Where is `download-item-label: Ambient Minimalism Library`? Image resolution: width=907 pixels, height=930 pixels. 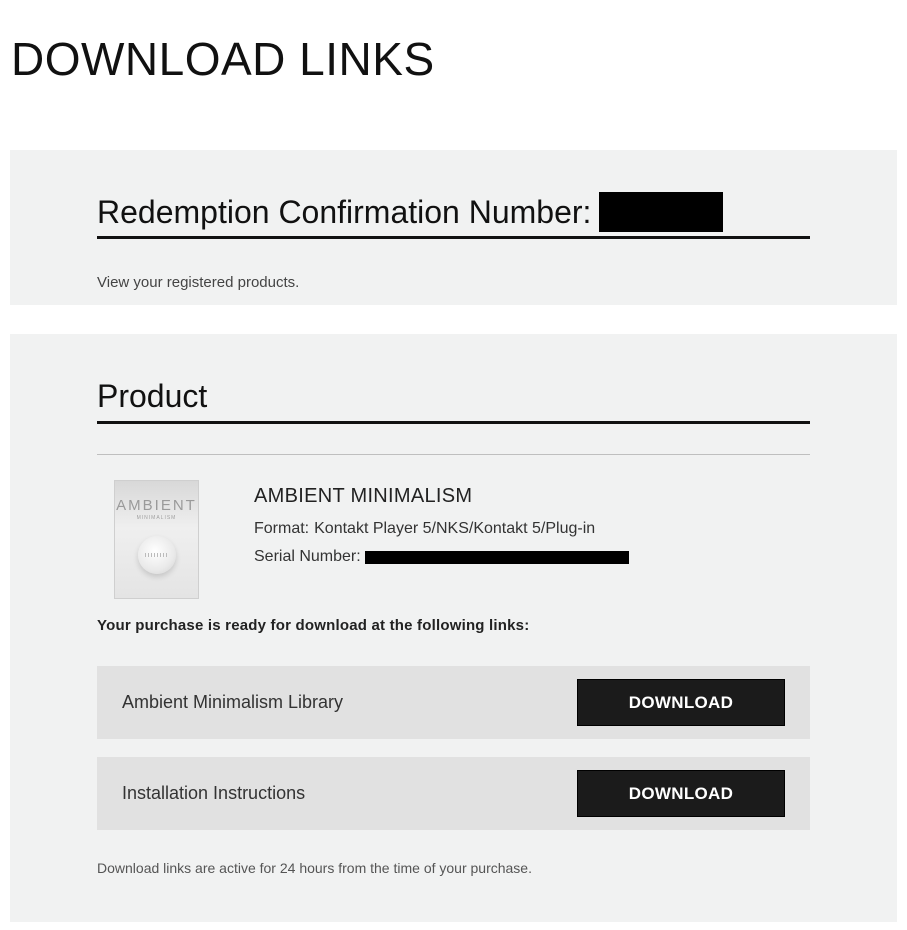 download-item-label: Ambient Minimalism Library is located at coordinates (233, 702).